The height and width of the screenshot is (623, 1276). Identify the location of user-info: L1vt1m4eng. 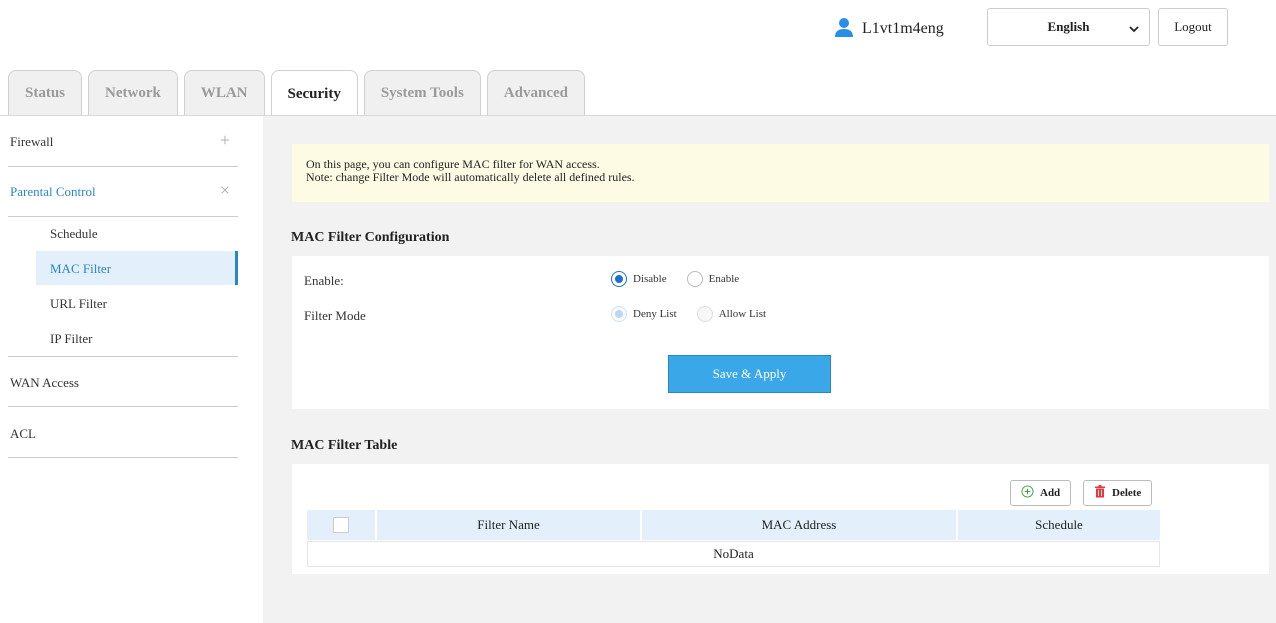
(889, 29).